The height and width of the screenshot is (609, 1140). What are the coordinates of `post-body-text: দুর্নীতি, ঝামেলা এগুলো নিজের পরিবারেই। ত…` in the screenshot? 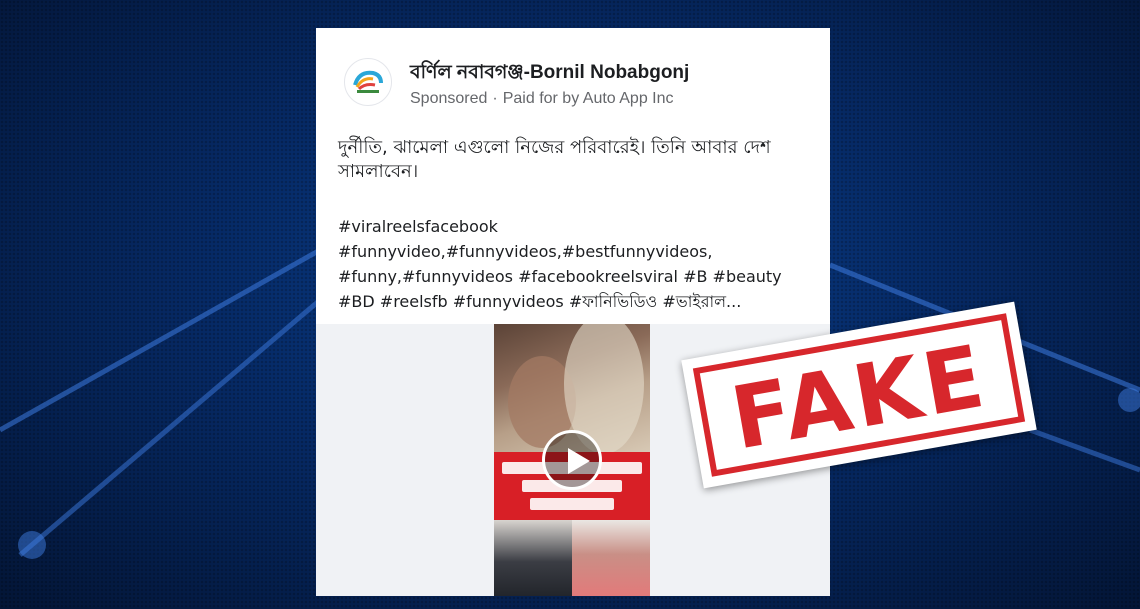 It's located at (554, 159).